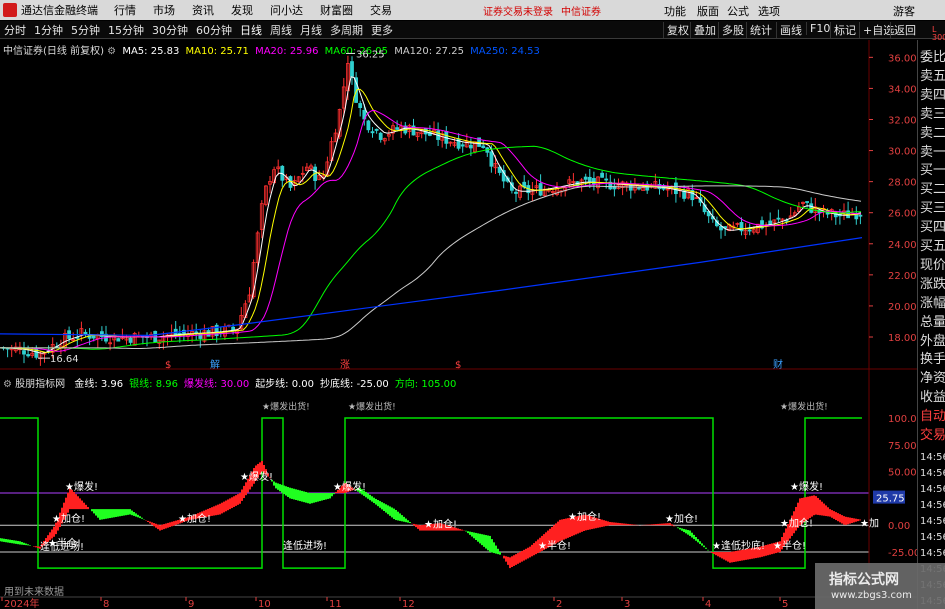 The width and height of the screenshot is (945, 609). I want to click on menu-function: 功能, so click(675, 11).